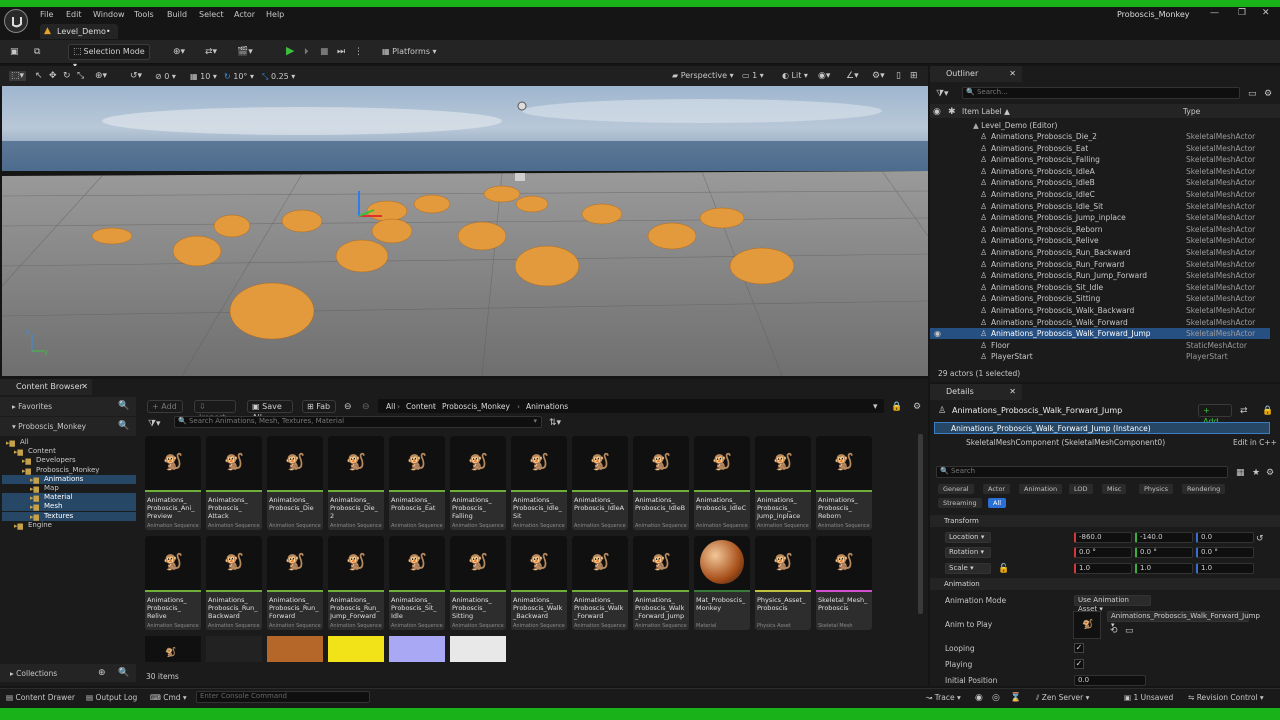 Image resolution: width=1280 pixels, height=720 pixels. I want to click on realtime-icon: ∠▾, so click(852, 76).